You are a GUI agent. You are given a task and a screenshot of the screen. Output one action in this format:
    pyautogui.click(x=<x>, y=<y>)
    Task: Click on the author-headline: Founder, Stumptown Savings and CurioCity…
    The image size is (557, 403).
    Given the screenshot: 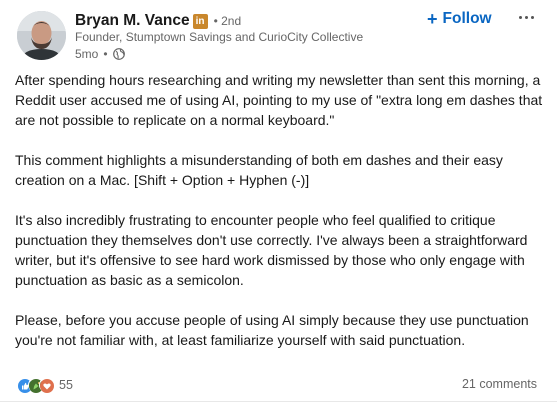 What is the action you would take?
    pyautogui.click(x=219, y=37)
    